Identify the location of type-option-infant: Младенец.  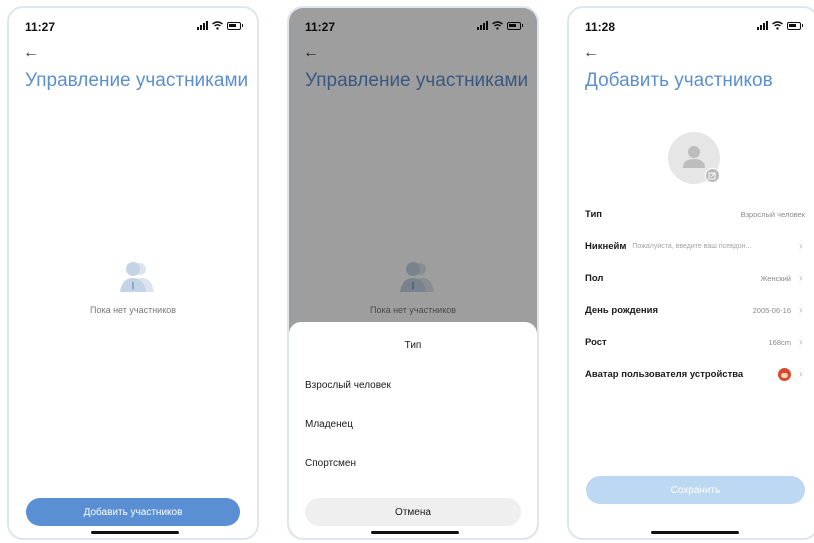
(329, 424).